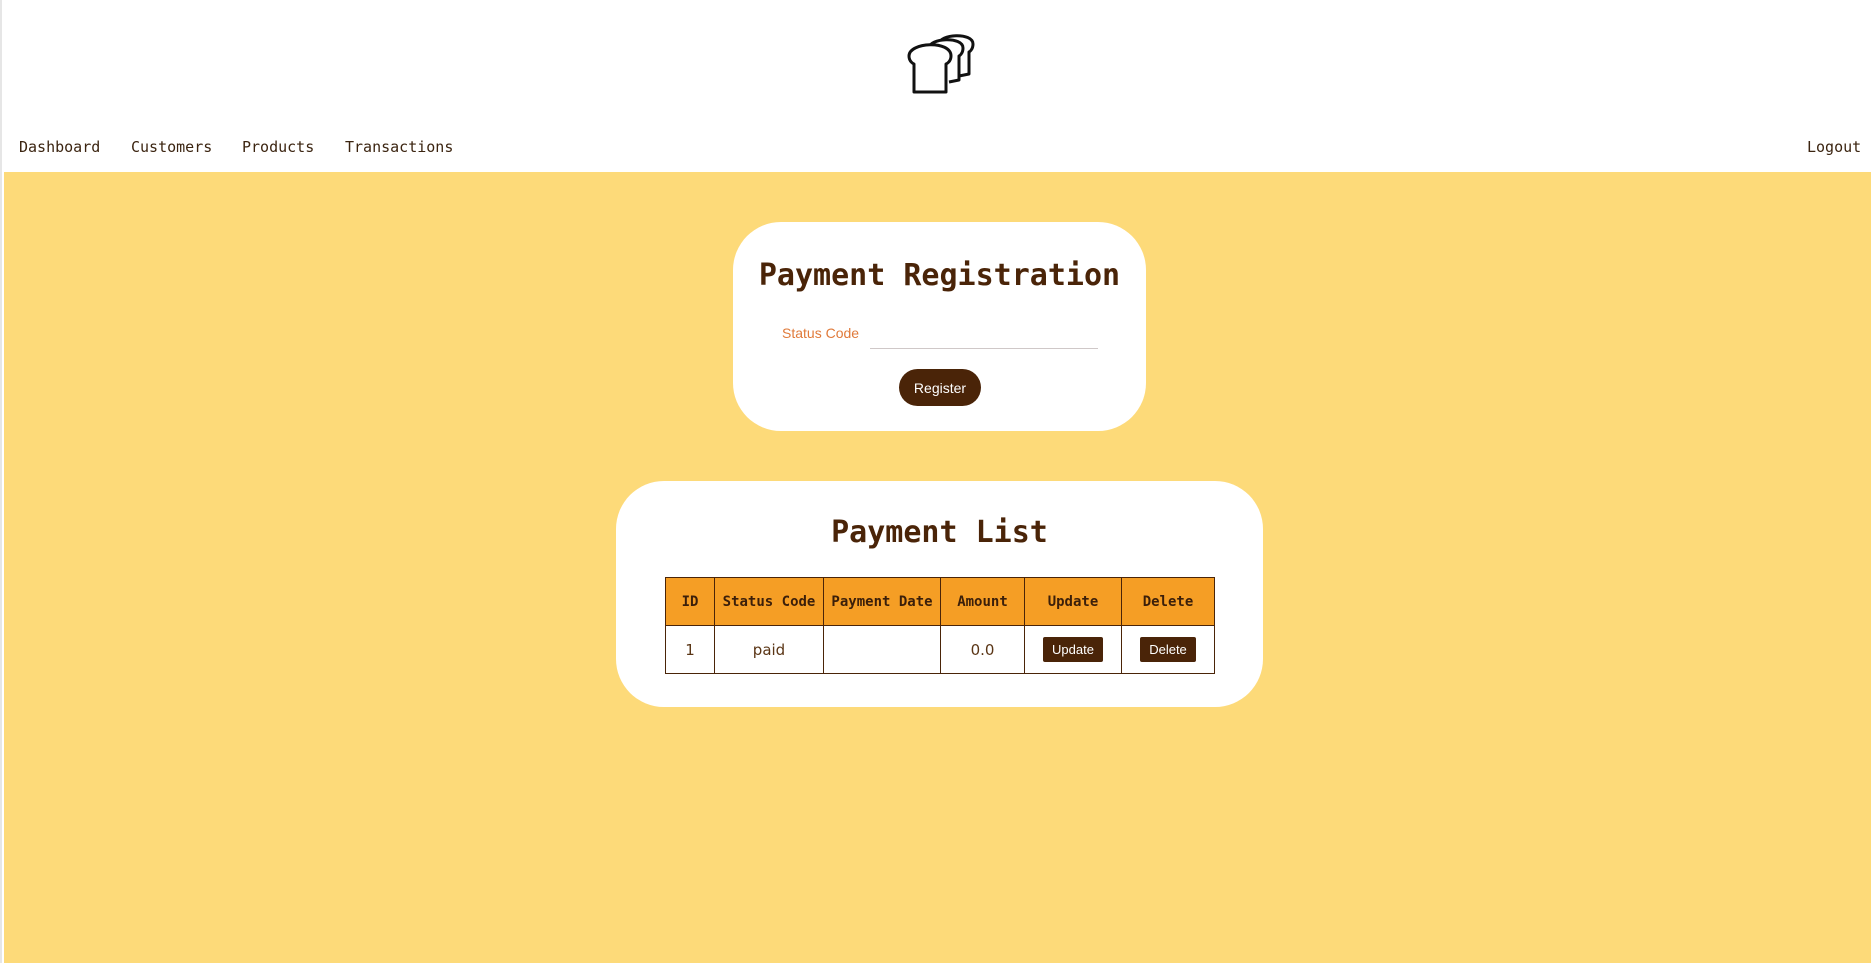  I want to click on cell-amount: 0.0, so click(982, 649).